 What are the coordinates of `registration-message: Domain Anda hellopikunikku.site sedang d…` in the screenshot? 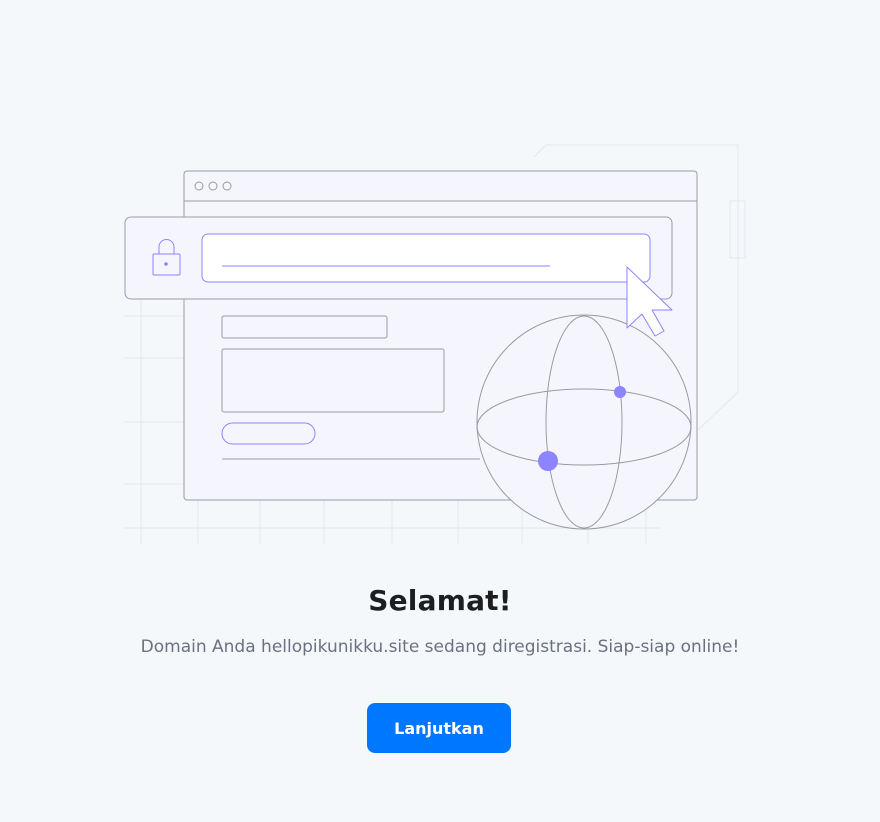 It's located at (440, 647).